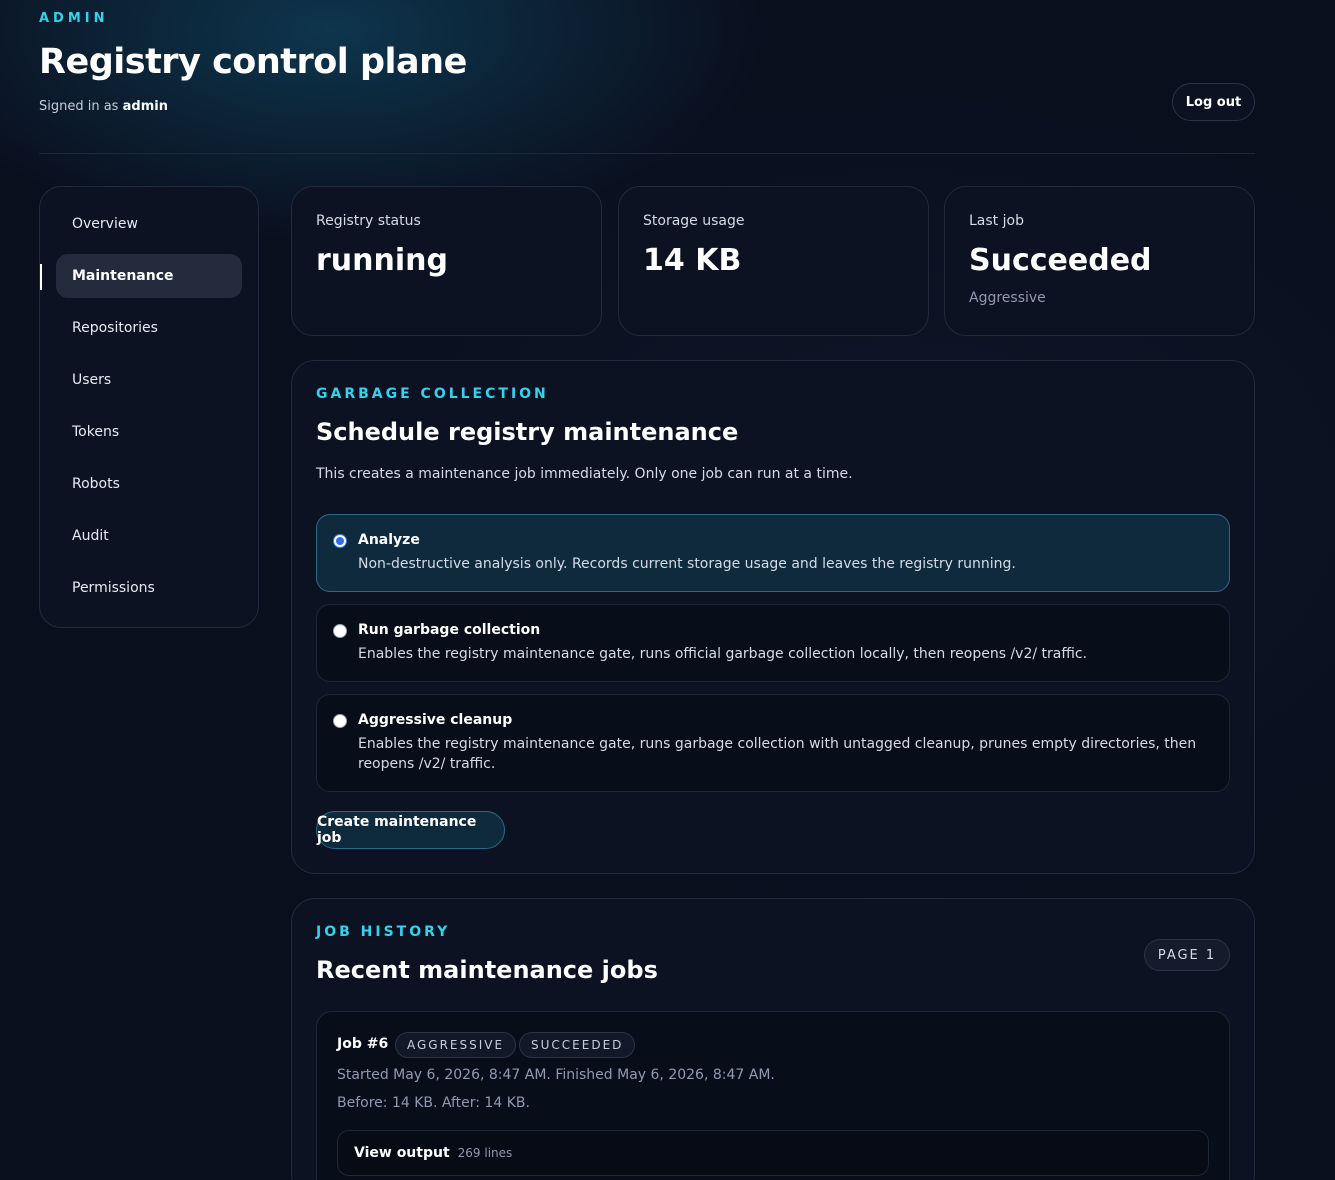 The image size is (1335, 1180). What do you see at coordinates (435, 720) in the screenshot?
I see `option-title: Aggressive cleanup` at bounding box center [435, 720].